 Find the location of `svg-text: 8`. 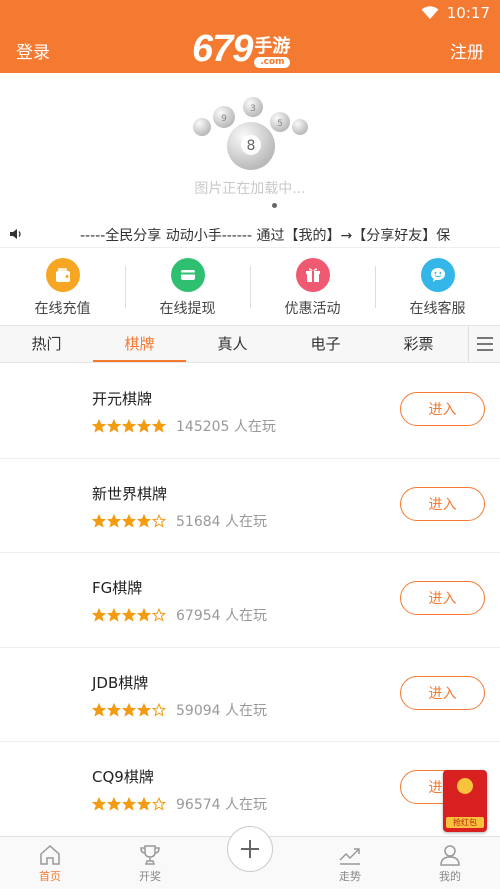

svg-text: 8 is located at coordinates (251, 146).